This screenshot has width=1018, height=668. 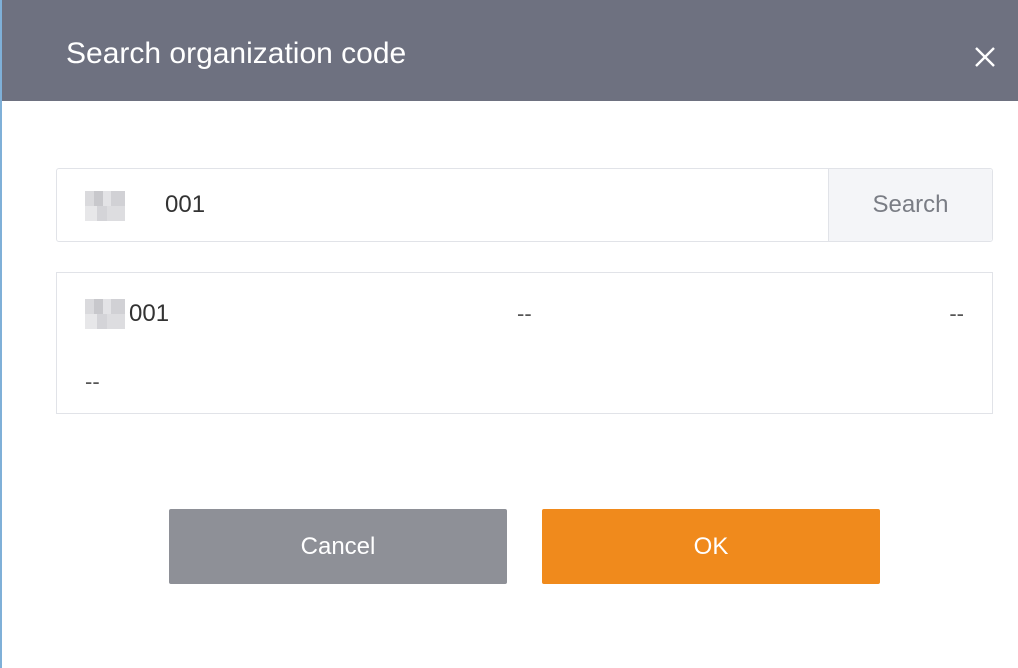 What do you see at coordinates (105, 314) in the screenshot?
I see `redacted-text` at bounding box center [105, 314].